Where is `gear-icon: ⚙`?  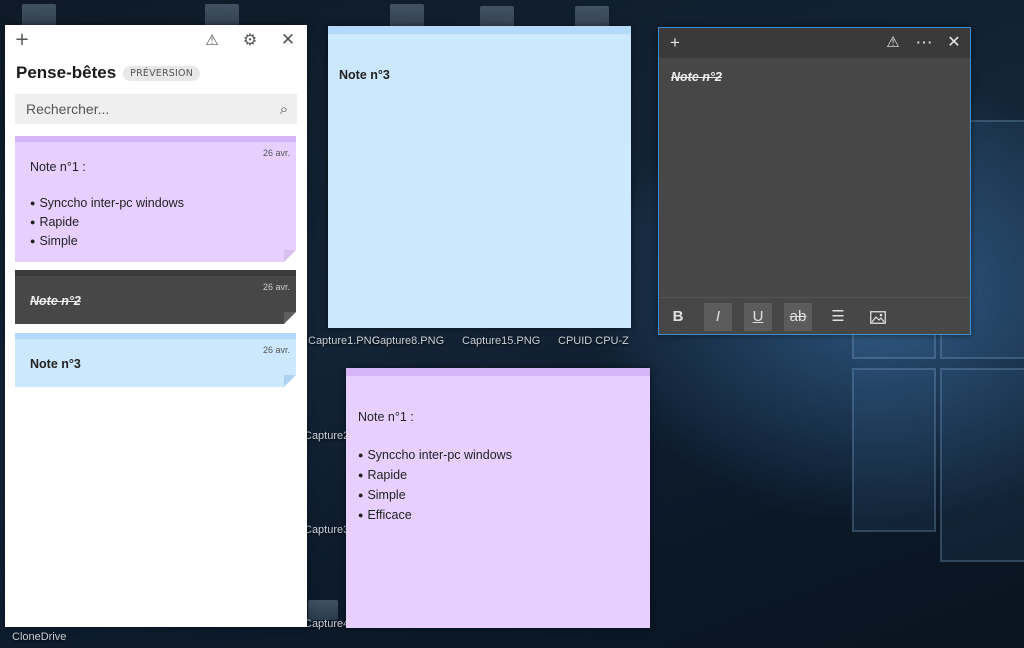 gear-icon: ⚙ is located at coordinates (250, 40).